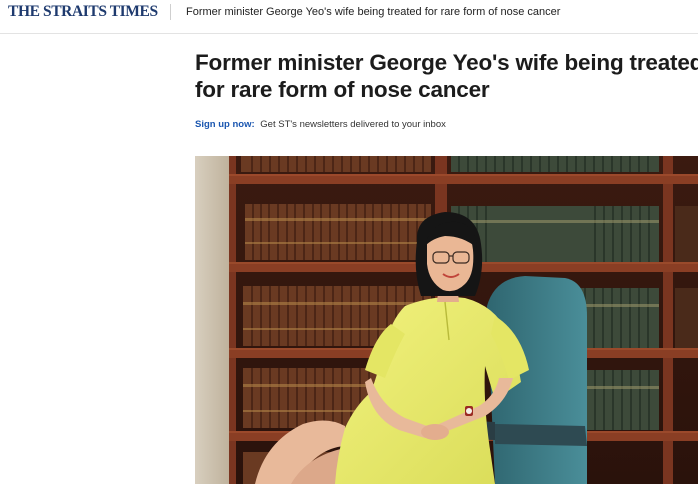 Image resolution: width=698 pixels, height=484 pixels. I want to click on site-logo: THE STRAITS TIMES, so click(83, 12).